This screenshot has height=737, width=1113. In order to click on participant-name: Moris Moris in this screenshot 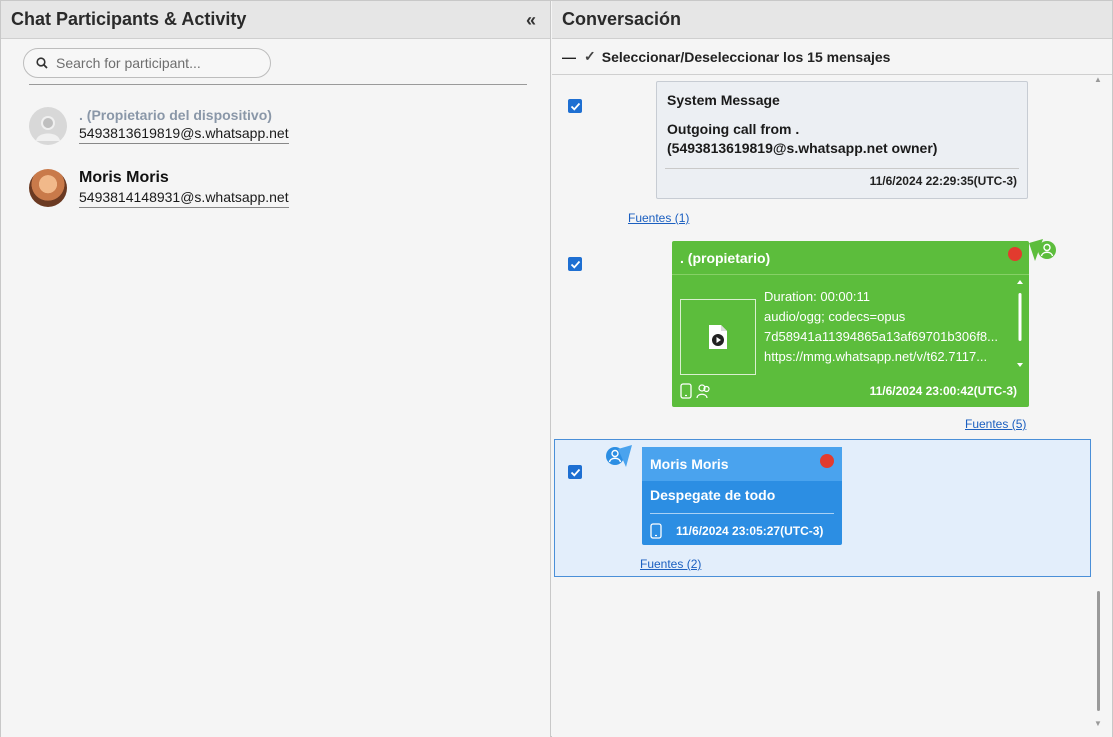, I will do `click(124, 177)`.